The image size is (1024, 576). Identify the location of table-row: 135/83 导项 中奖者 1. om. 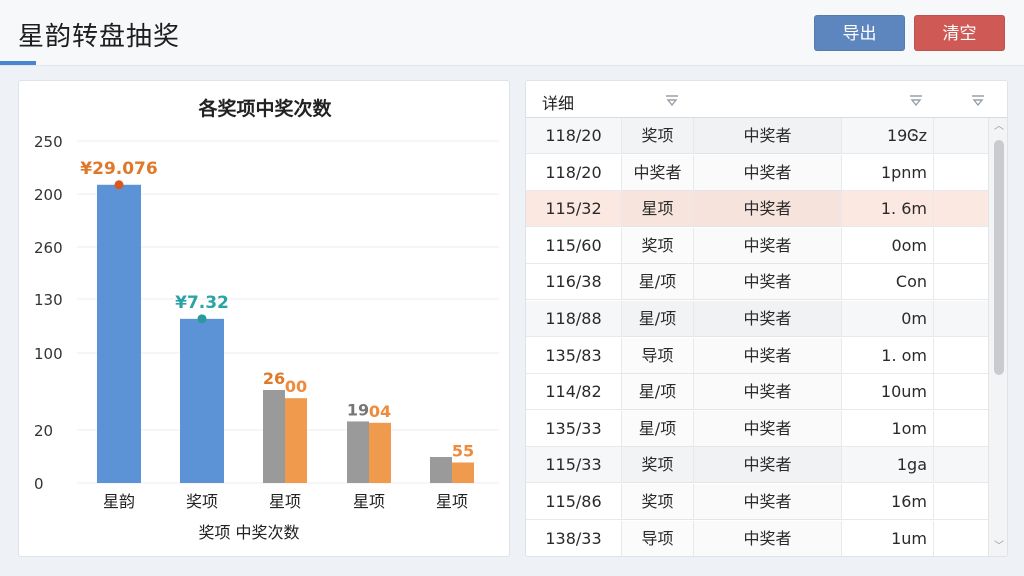
(757, 355).